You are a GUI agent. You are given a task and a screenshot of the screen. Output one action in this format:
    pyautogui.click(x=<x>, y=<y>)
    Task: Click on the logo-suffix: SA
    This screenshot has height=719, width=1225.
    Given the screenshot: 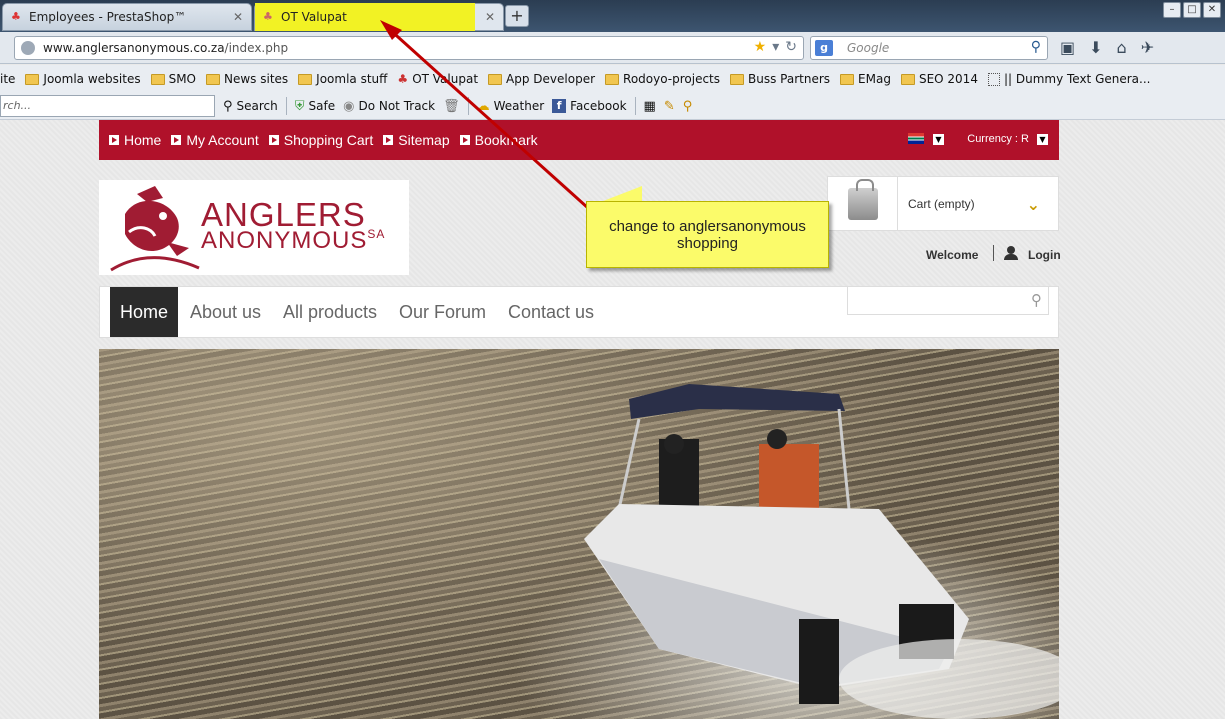 What is the action you would take?
    pyautogui.click(x=376, y=234)
    